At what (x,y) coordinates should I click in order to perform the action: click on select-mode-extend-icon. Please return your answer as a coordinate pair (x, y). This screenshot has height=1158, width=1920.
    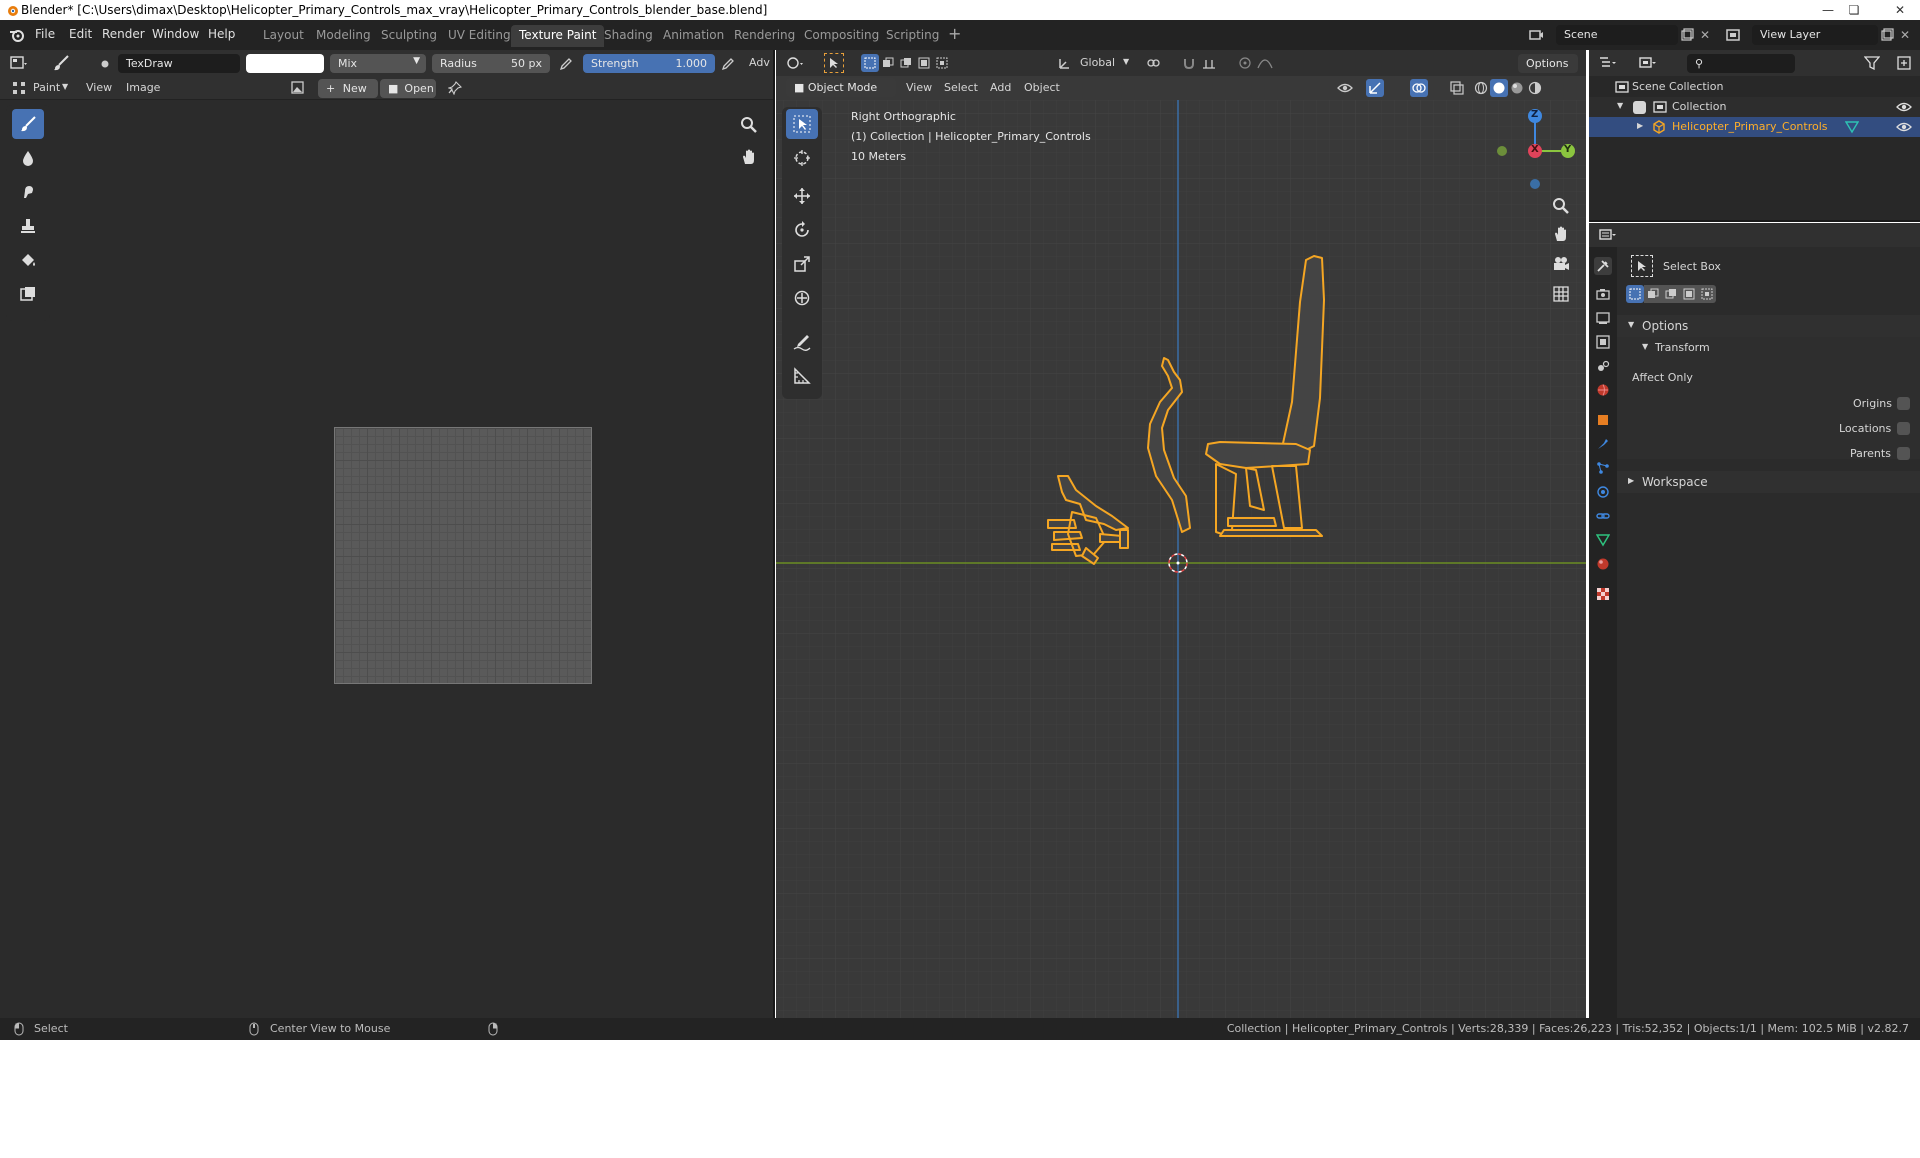
    Looking at the image, I should click on (1653, 294).